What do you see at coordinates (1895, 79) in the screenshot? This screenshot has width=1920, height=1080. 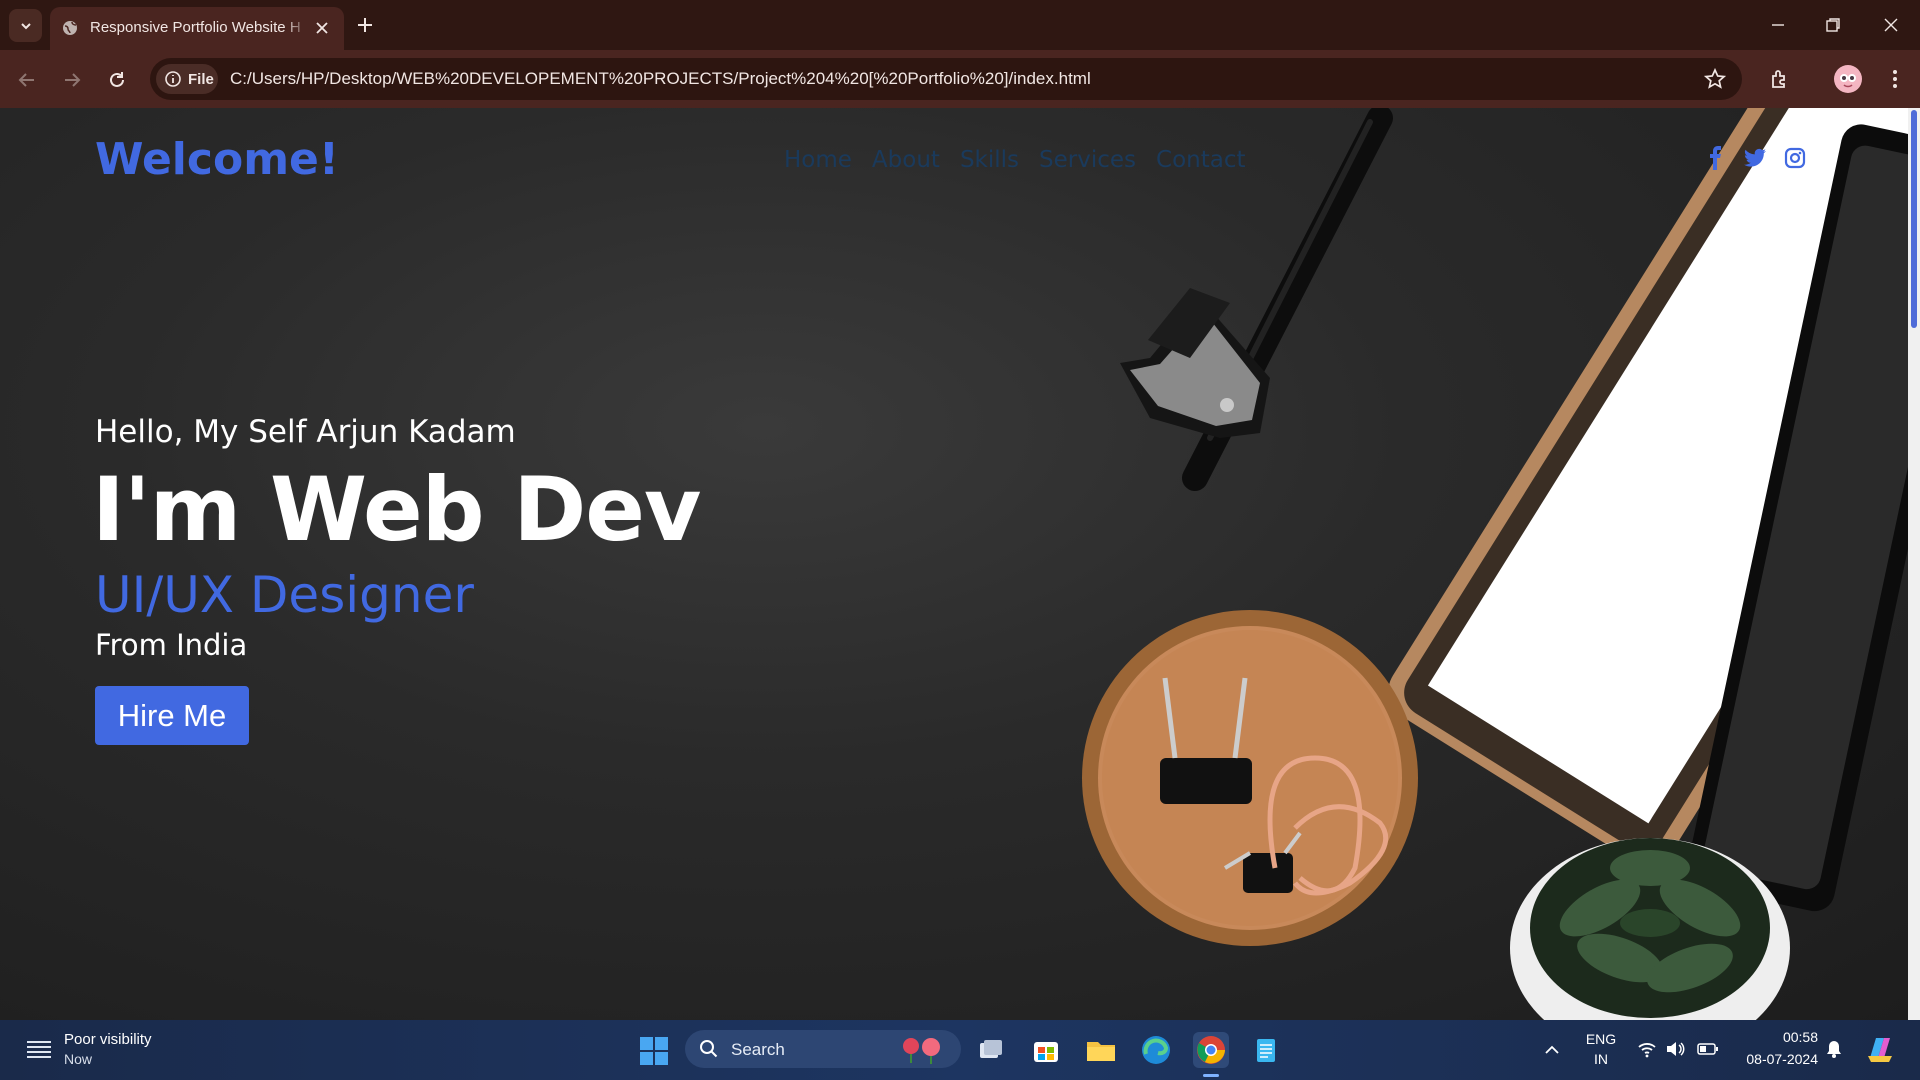 I see `more-options-icon` at bounding box center [1895, 79].